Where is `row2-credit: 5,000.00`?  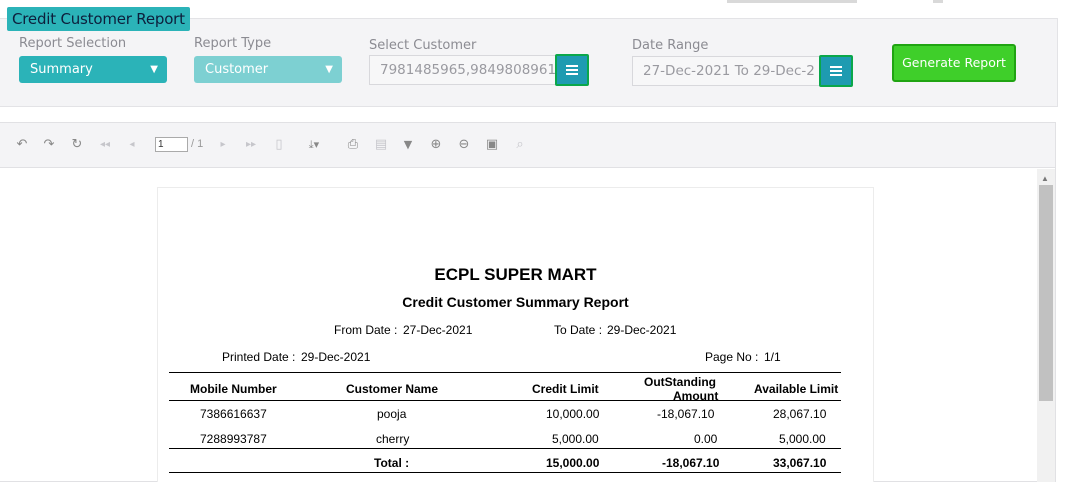 row2-credit: 5,000.00 is located at coordinates (575, 439).